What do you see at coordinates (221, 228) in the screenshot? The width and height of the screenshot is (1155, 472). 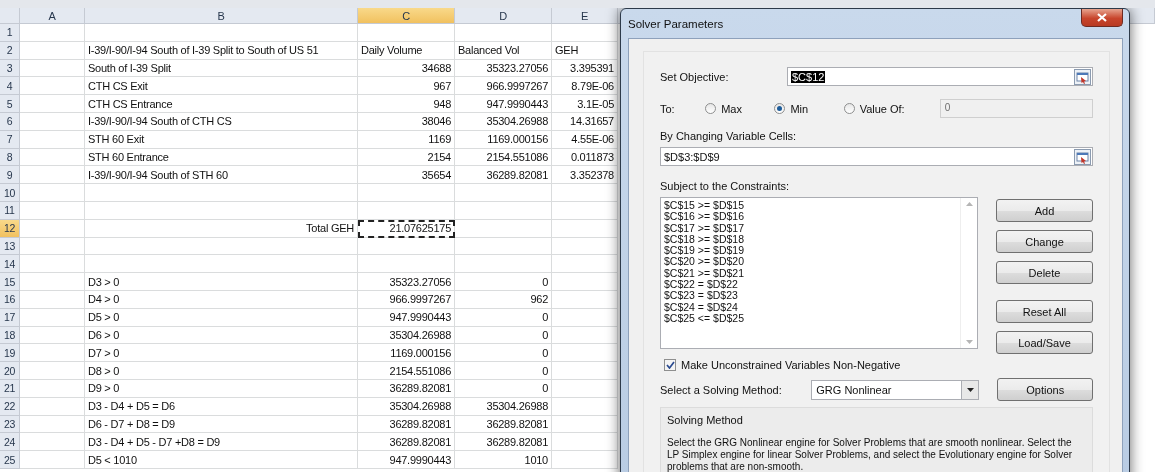 I see `table-cell: Total GEH` at bounding box center [221, 228].